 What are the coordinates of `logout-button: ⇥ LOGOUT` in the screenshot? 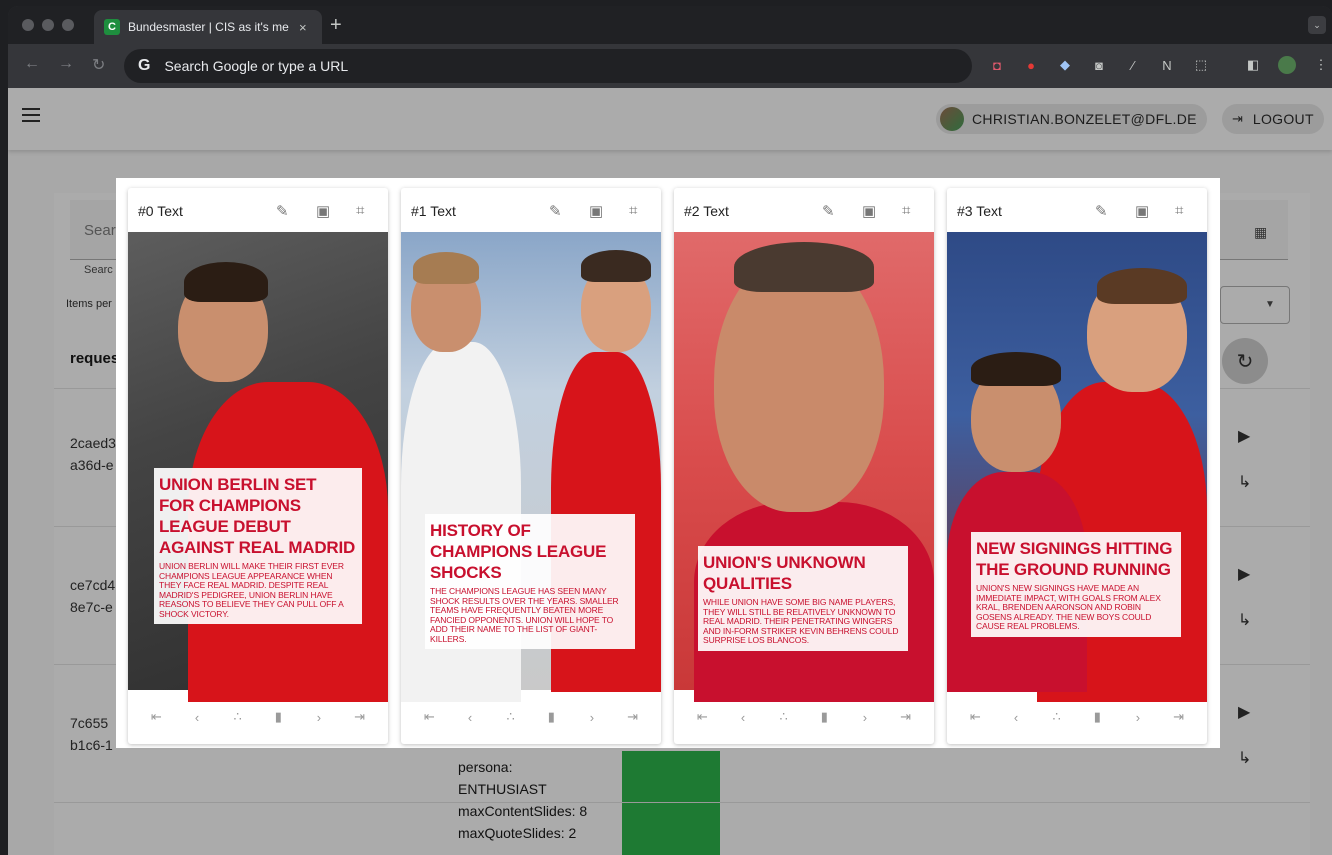 It's located at (1273, 119).